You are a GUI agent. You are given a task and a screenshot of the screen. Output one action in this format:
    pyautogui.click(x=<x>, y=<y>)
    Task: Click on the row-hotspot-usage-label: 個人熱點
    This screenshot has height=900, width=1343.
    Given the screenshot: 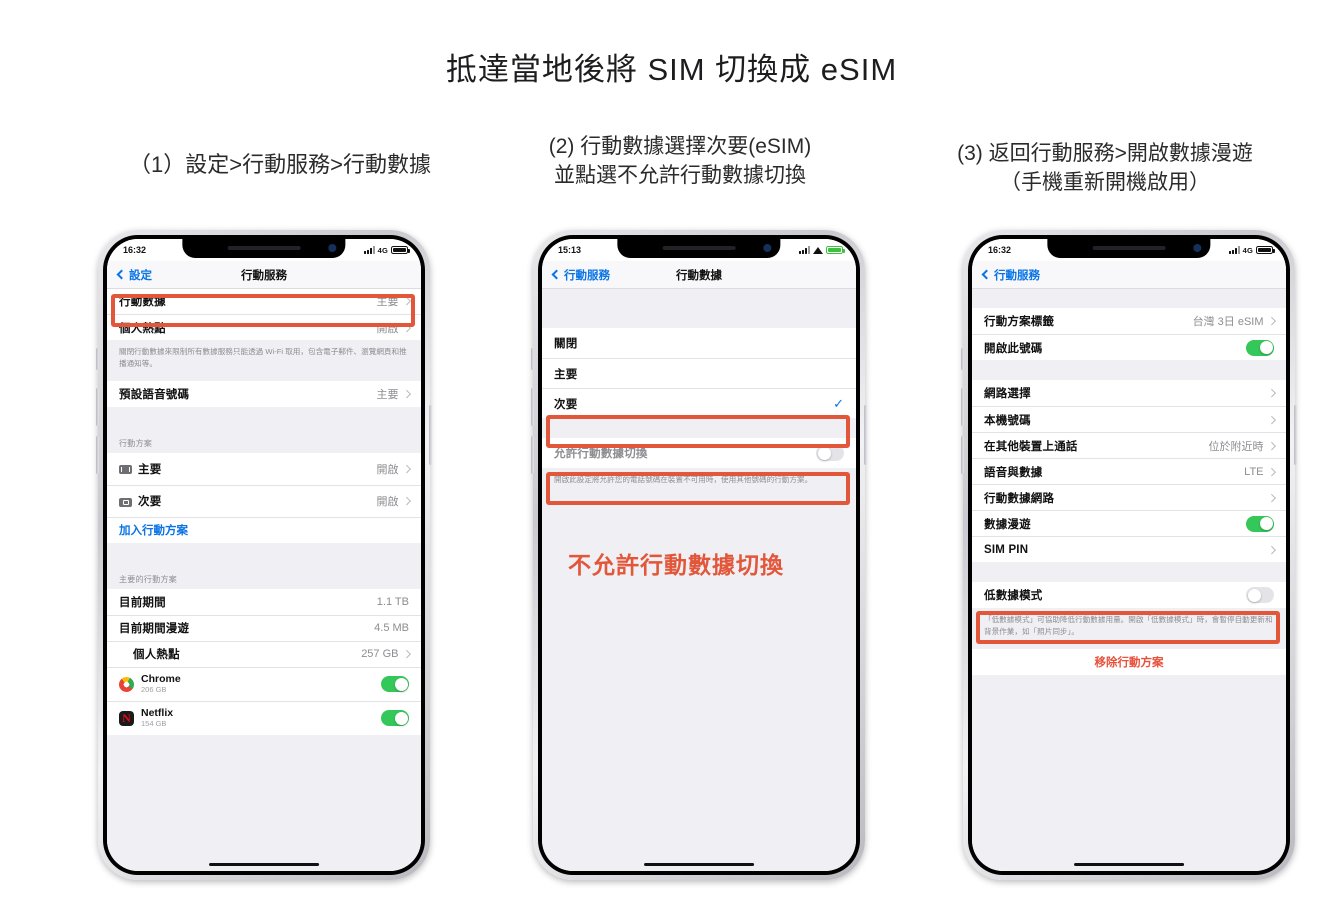 What is the action you would take?
    pyautogui.click(x=156, y=655)
    